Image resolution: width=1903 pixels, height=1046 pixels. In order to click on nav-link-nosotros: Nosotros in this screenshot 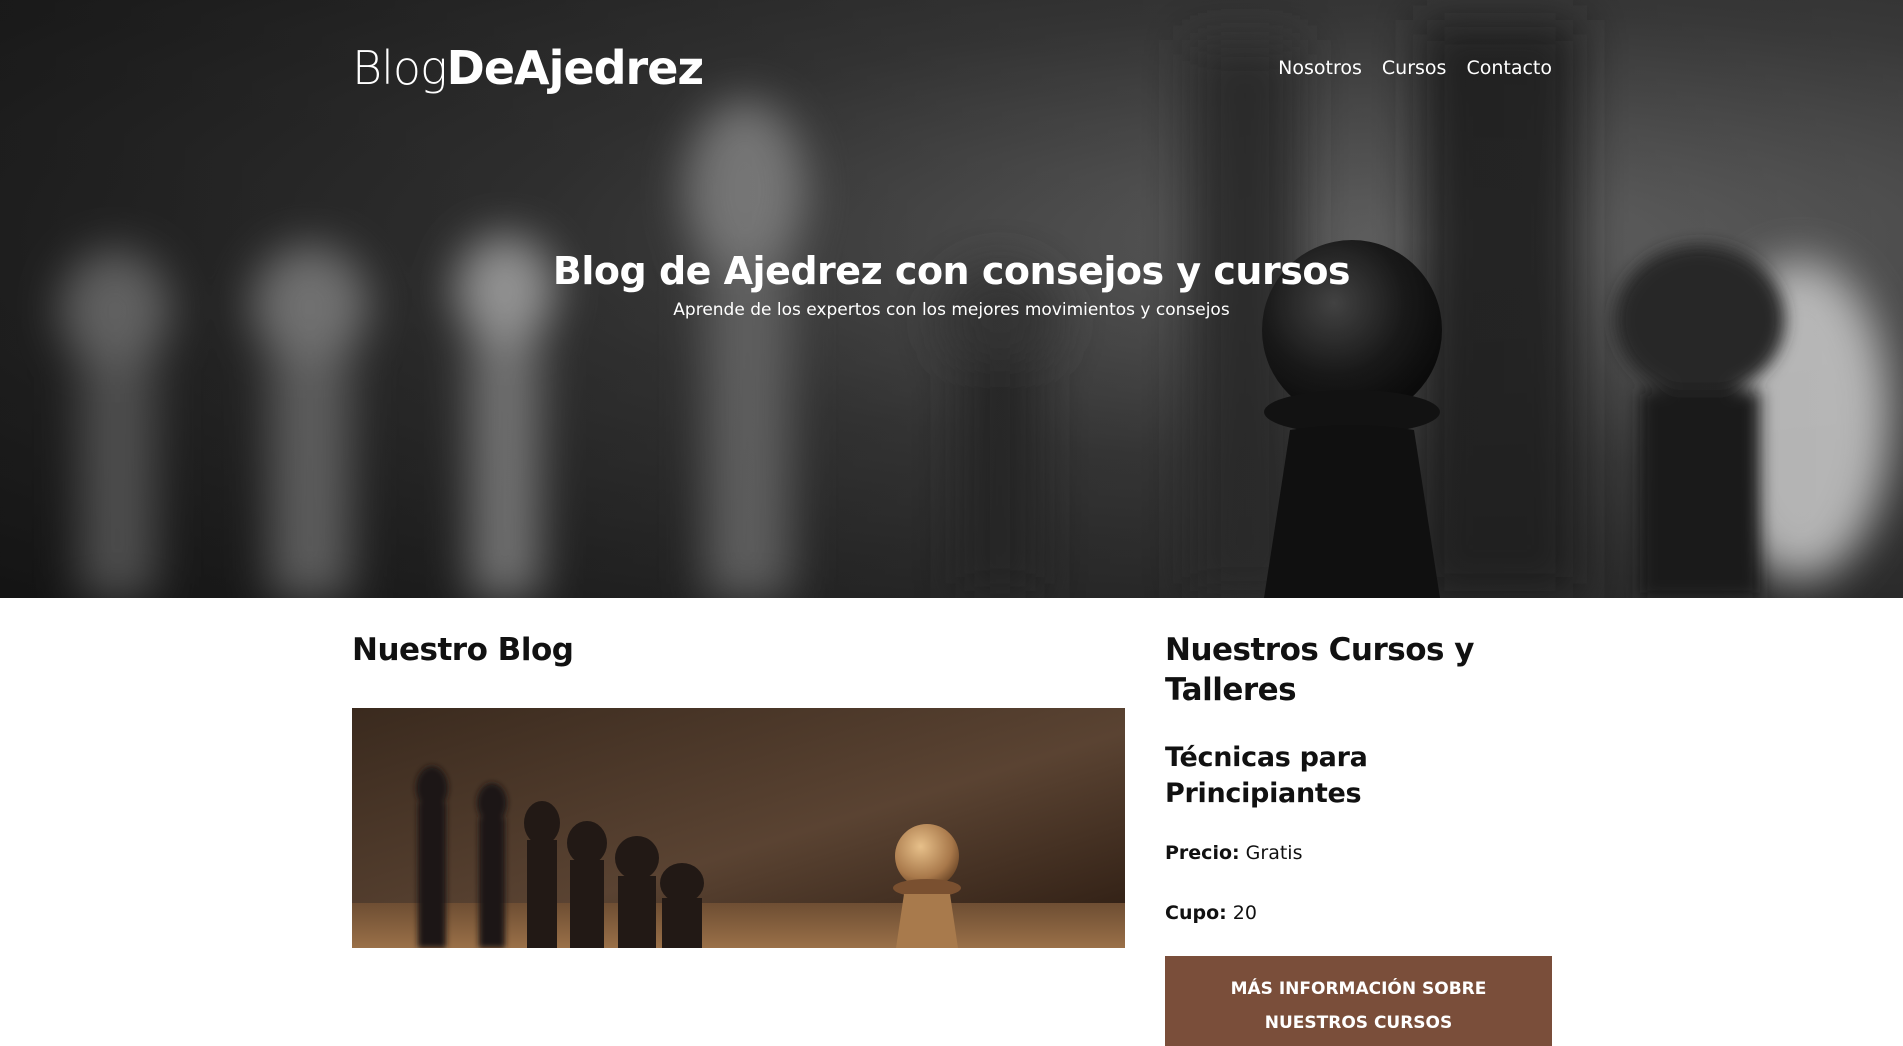, I will do `click(1320, 68)`.